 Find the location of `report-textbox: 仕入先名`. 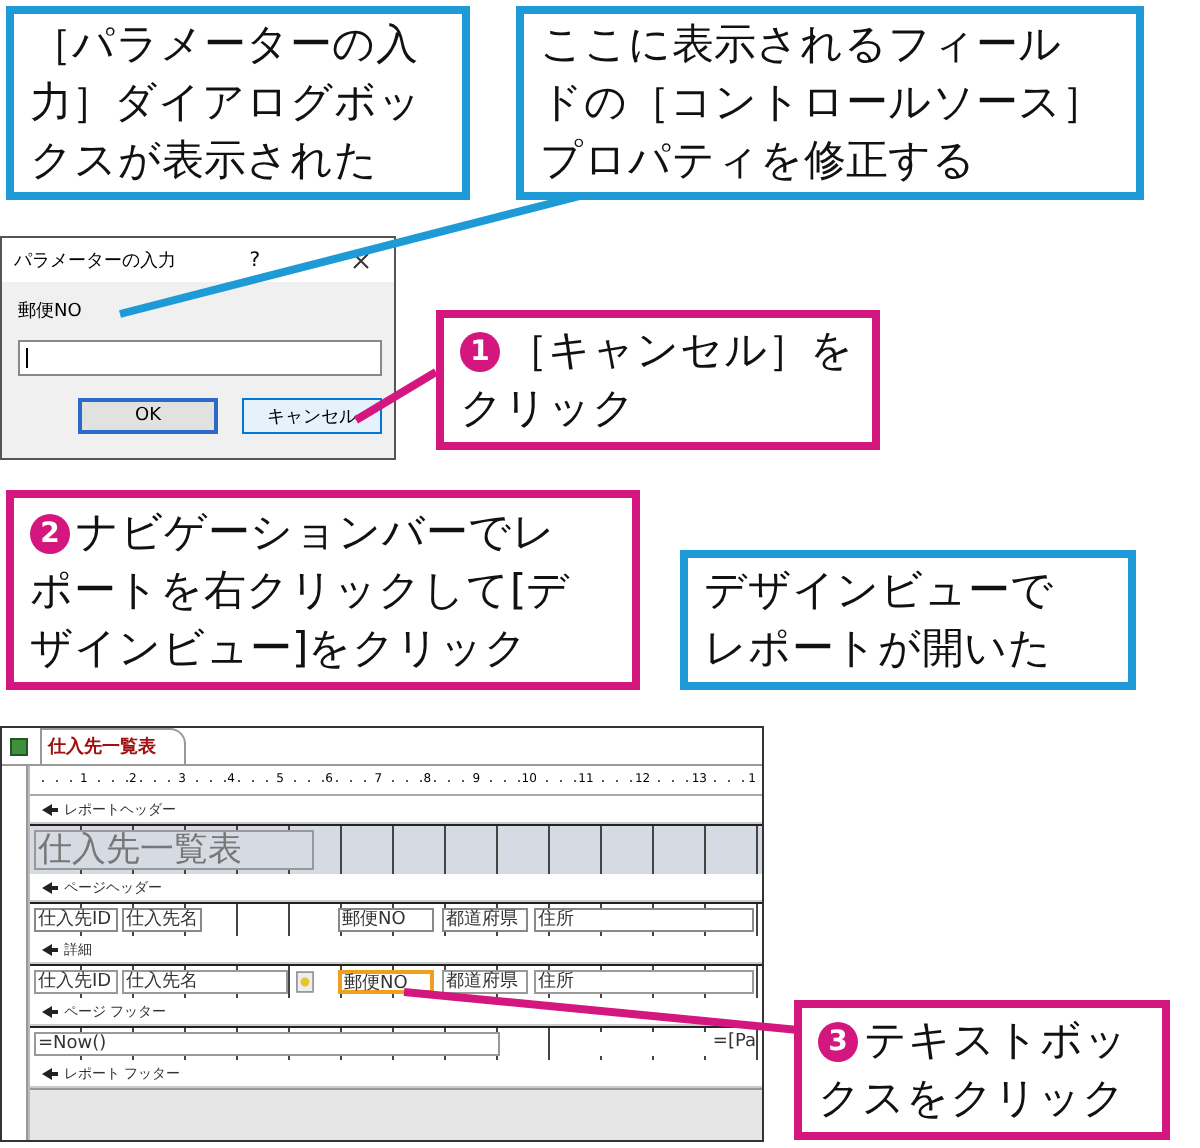

report-textbox: 仕入先名 is located at coordinates (205, 982).